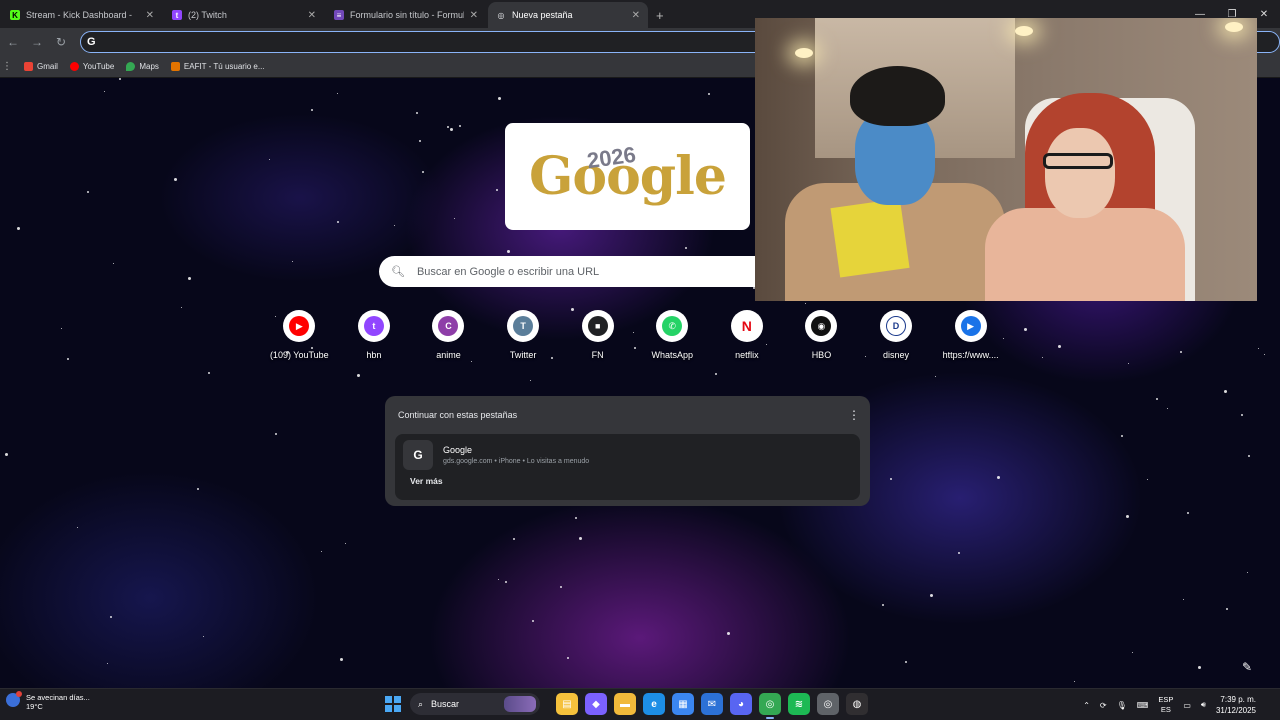 Image resolution: width=1280 pixels, height=720 pixels. I want to click on sync-icon: ⟳, so click(1103, 705).